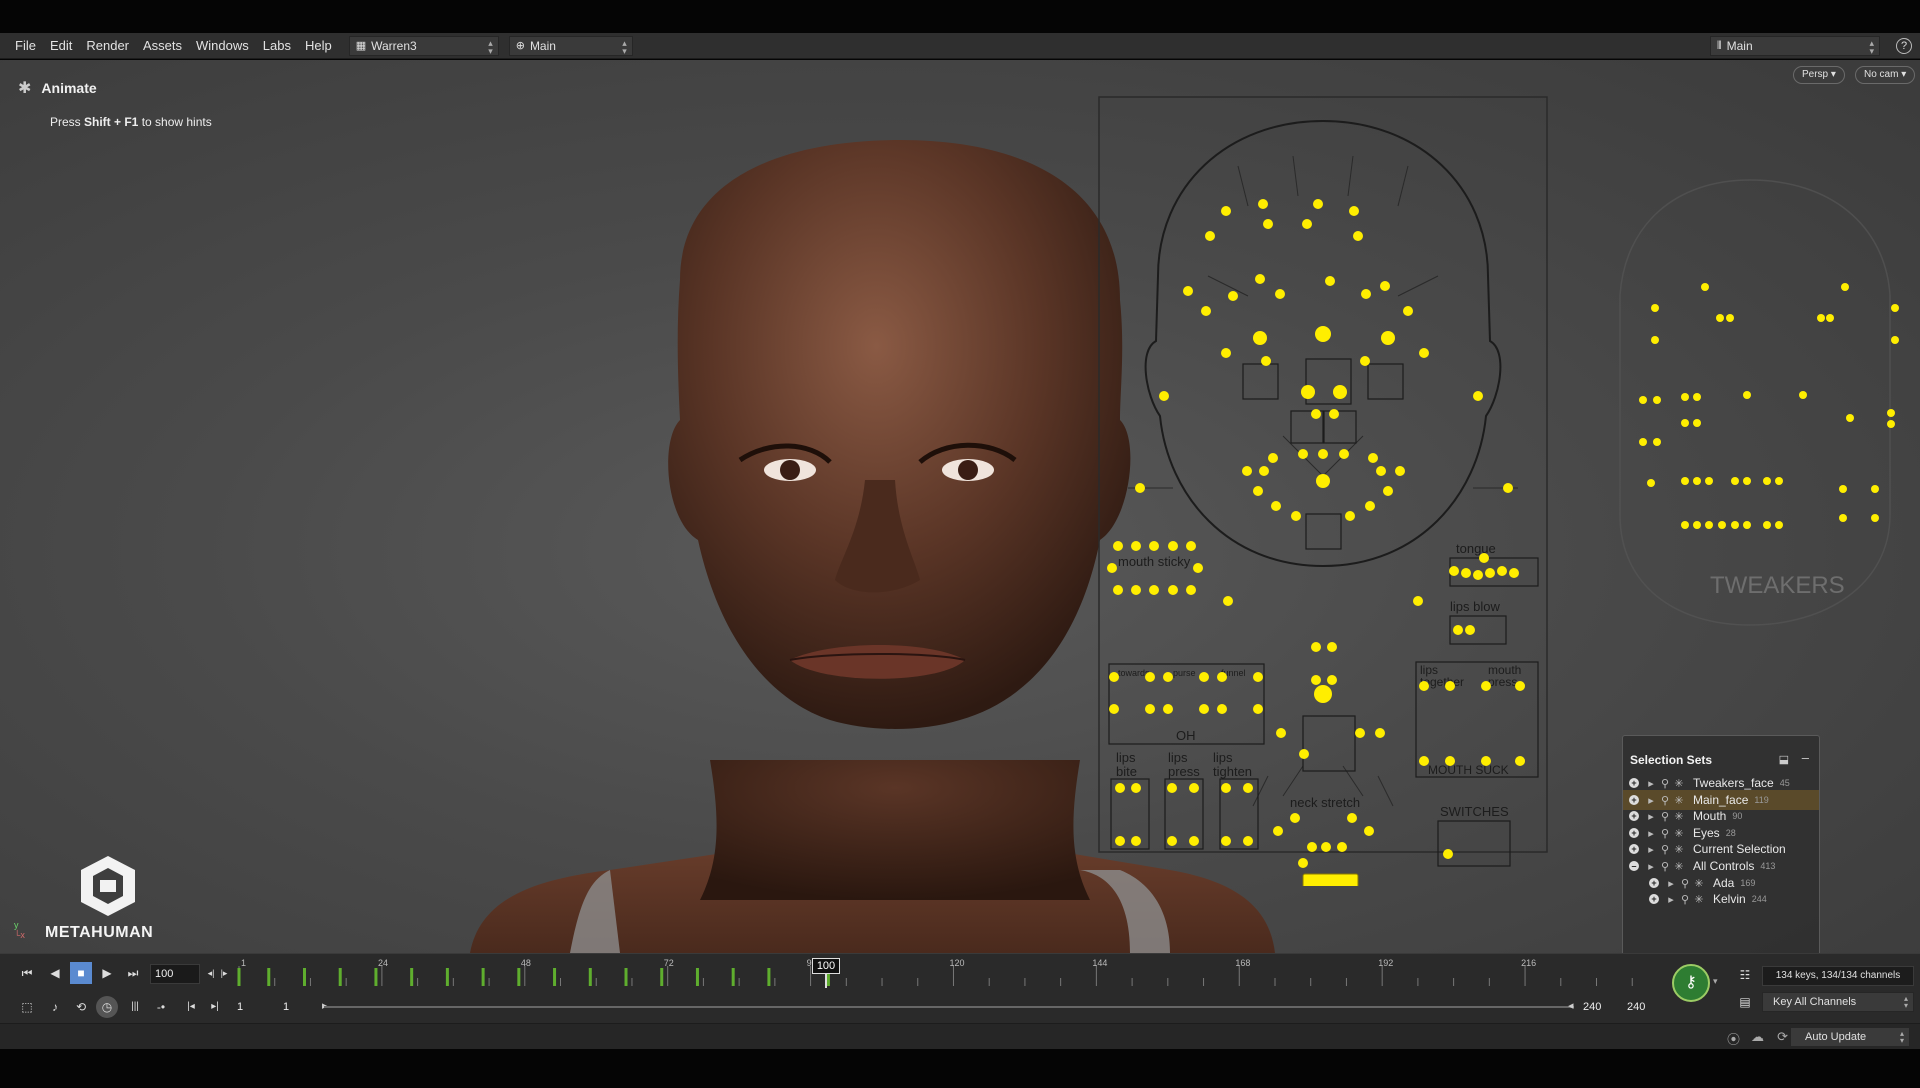 The height and width of the screenshot is (1088, 1920). What do you see at coordinates (254, 1007) in the screenshot?
I see `range-start-field: 1` at bounding box center [254, 1007].